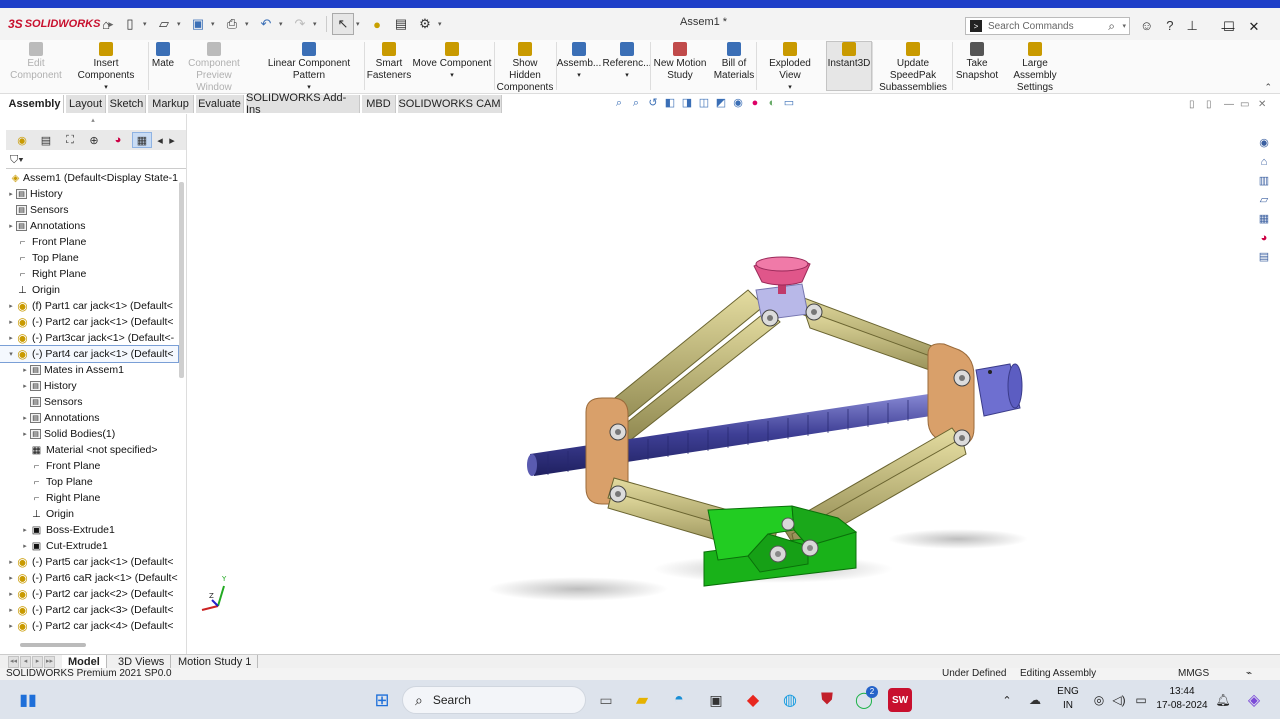 Image resolution: width=1280 pixels, height=719 pixels. What do you see at coordinates (86, 104) in the screenshot?
I see `tab-layout: Layout` at bounding box center [86, 104].